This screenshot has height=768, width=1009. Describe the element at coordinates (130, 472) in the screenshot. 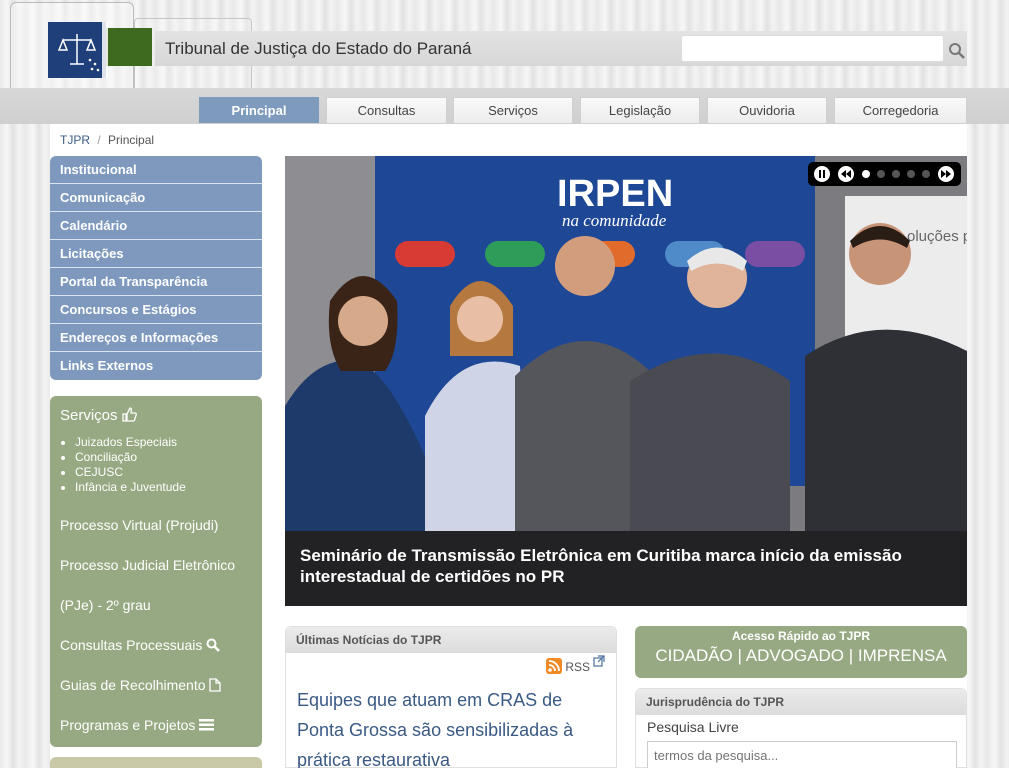

I see `services-subitem: CEJUSC` at that location.